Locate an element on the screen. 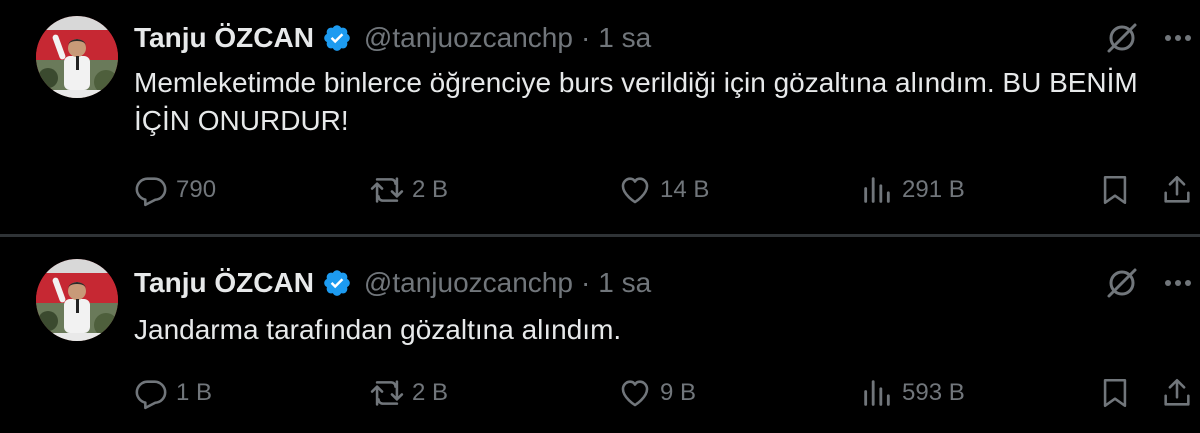  tweet-text: Jandarma tarafından gözaltına alındım. is located at coordinates (378, 329).